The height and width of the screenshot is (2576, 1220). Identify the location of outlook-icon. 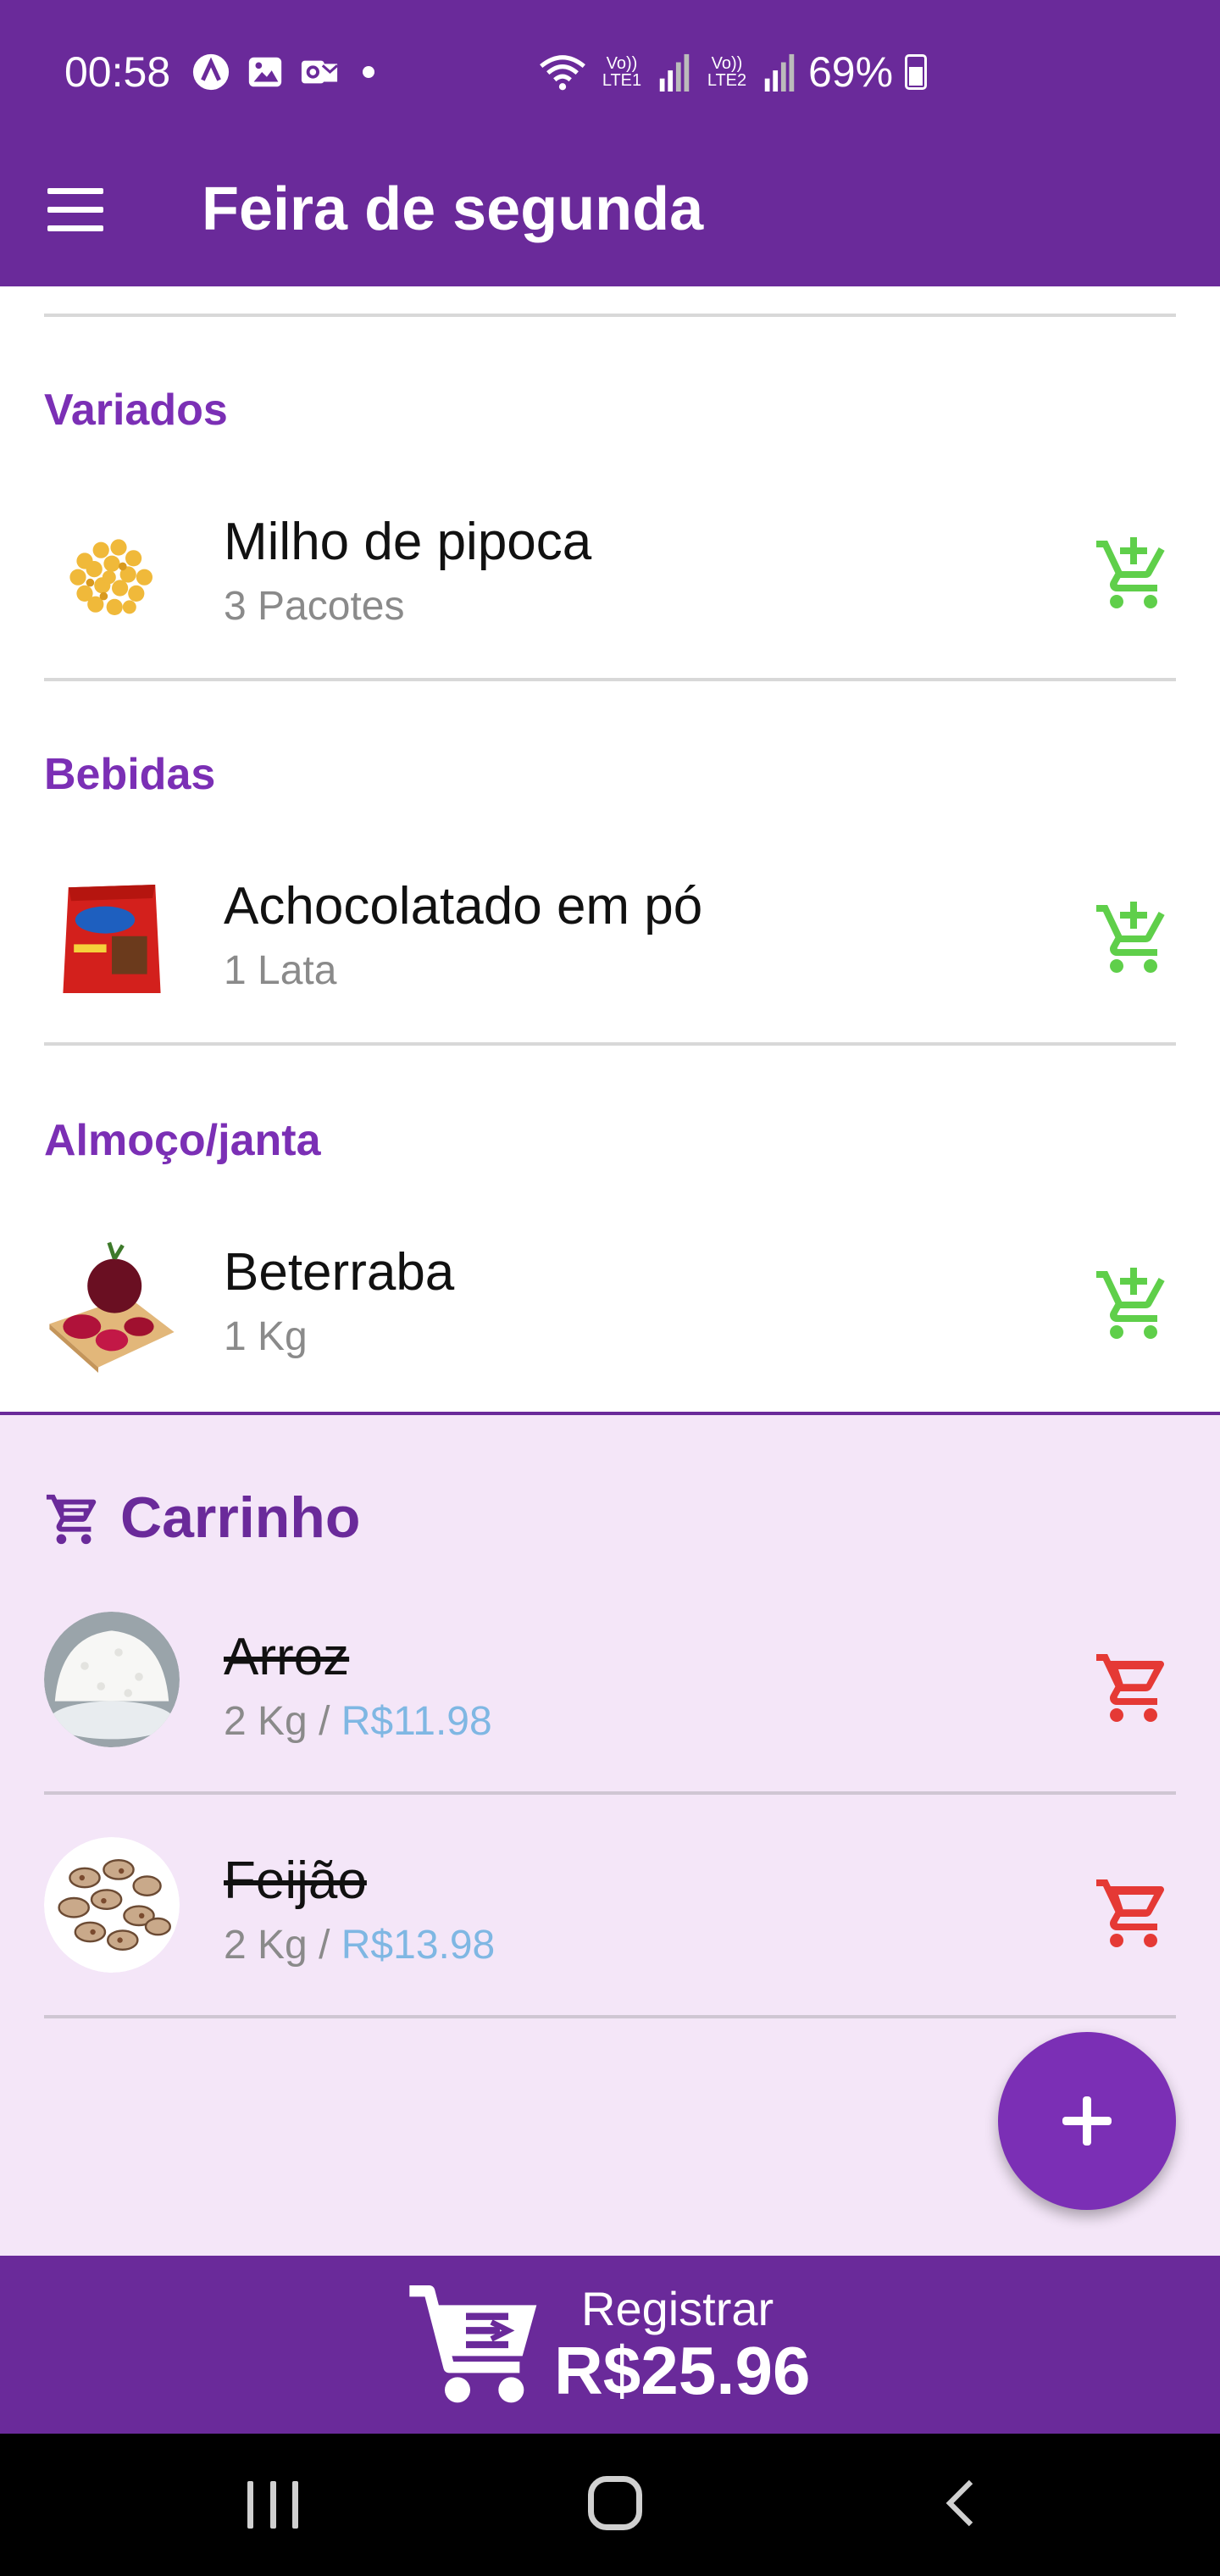
(320, 72).